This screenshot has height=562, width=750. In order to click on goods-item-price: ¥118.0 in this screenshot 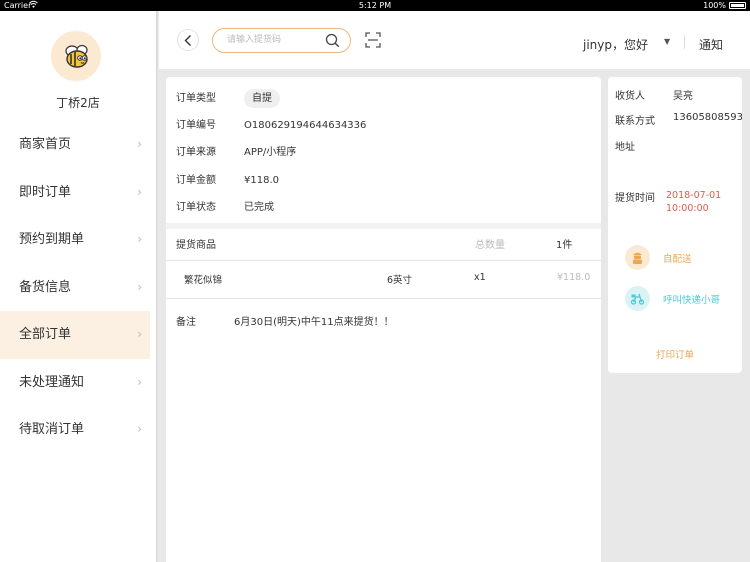, I will do `click(574, 277)`.